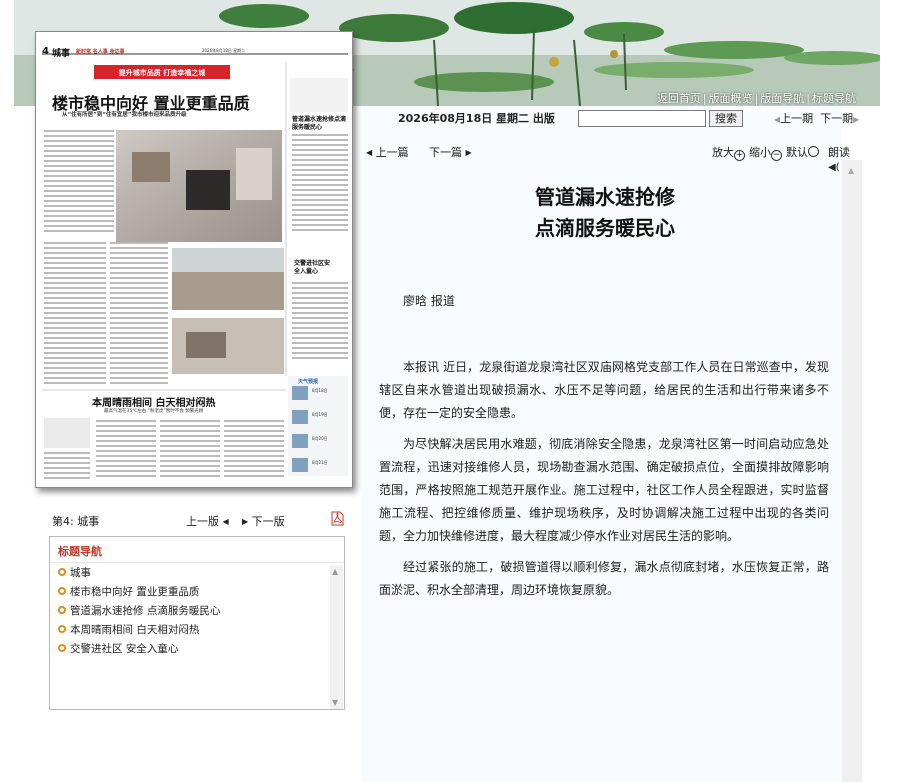 The image size is (921, 782). What do you see at coordinates (320, 414) in the screenshot?
I see `np-weather-day: 8月19日` at bounding box center [320, 414].